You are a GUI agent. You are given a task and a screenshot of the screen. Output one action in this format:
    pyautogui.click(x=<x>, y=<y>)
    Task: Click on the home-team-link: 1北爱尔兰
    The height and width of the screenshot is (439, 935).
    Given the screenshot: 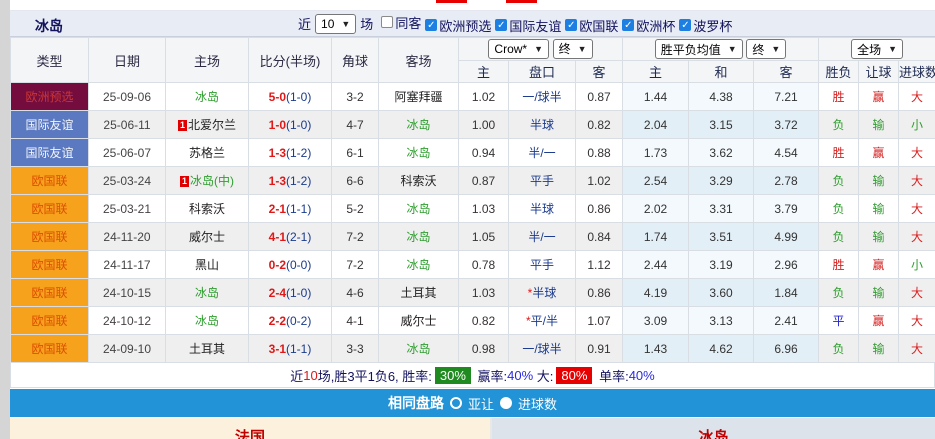 What is the action you would take?
    pyautogui.click(x=207, y=125)
    